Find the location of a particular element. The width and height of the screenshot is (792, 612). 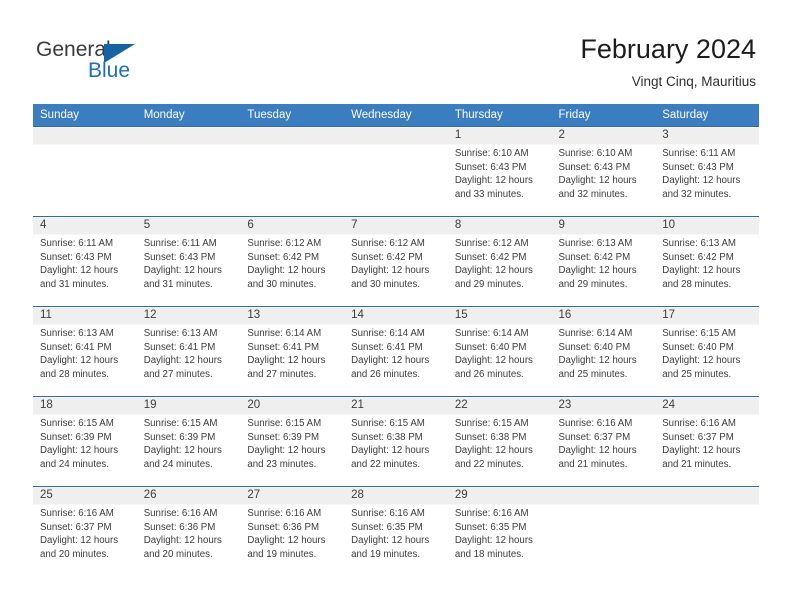

weekday-header-monday: Monday is located at coordinates (188, 115).